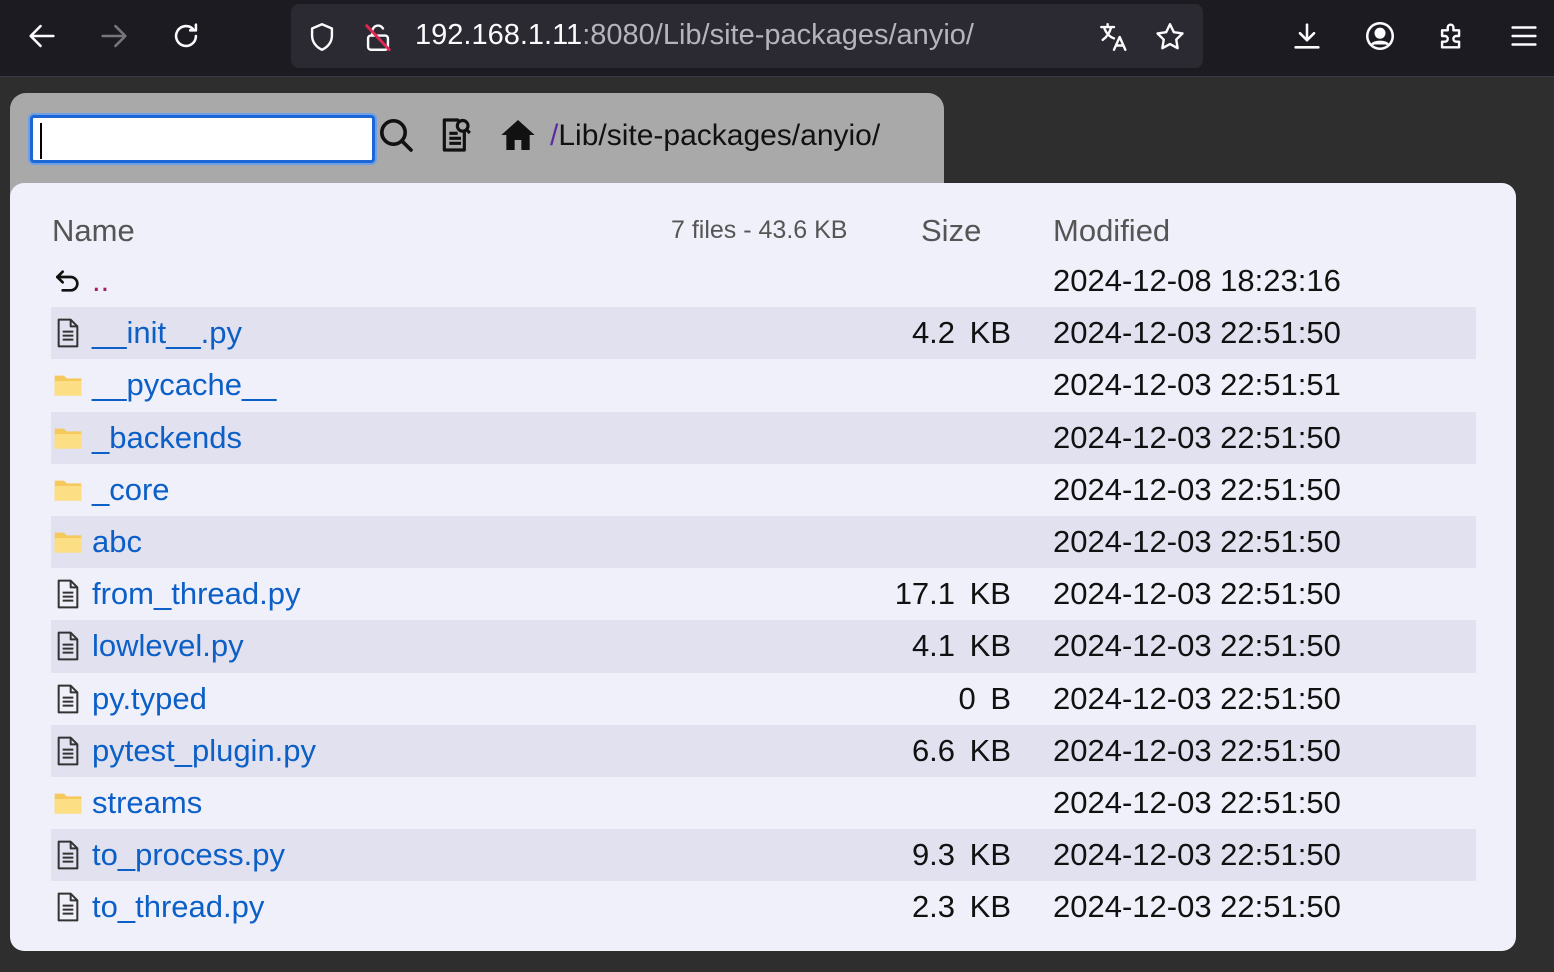 The image size is (1554, 972). I want to click on file-row: lowlevel.py 4.1 KB 2024-12-03 22:51:50, so click(763, 646).